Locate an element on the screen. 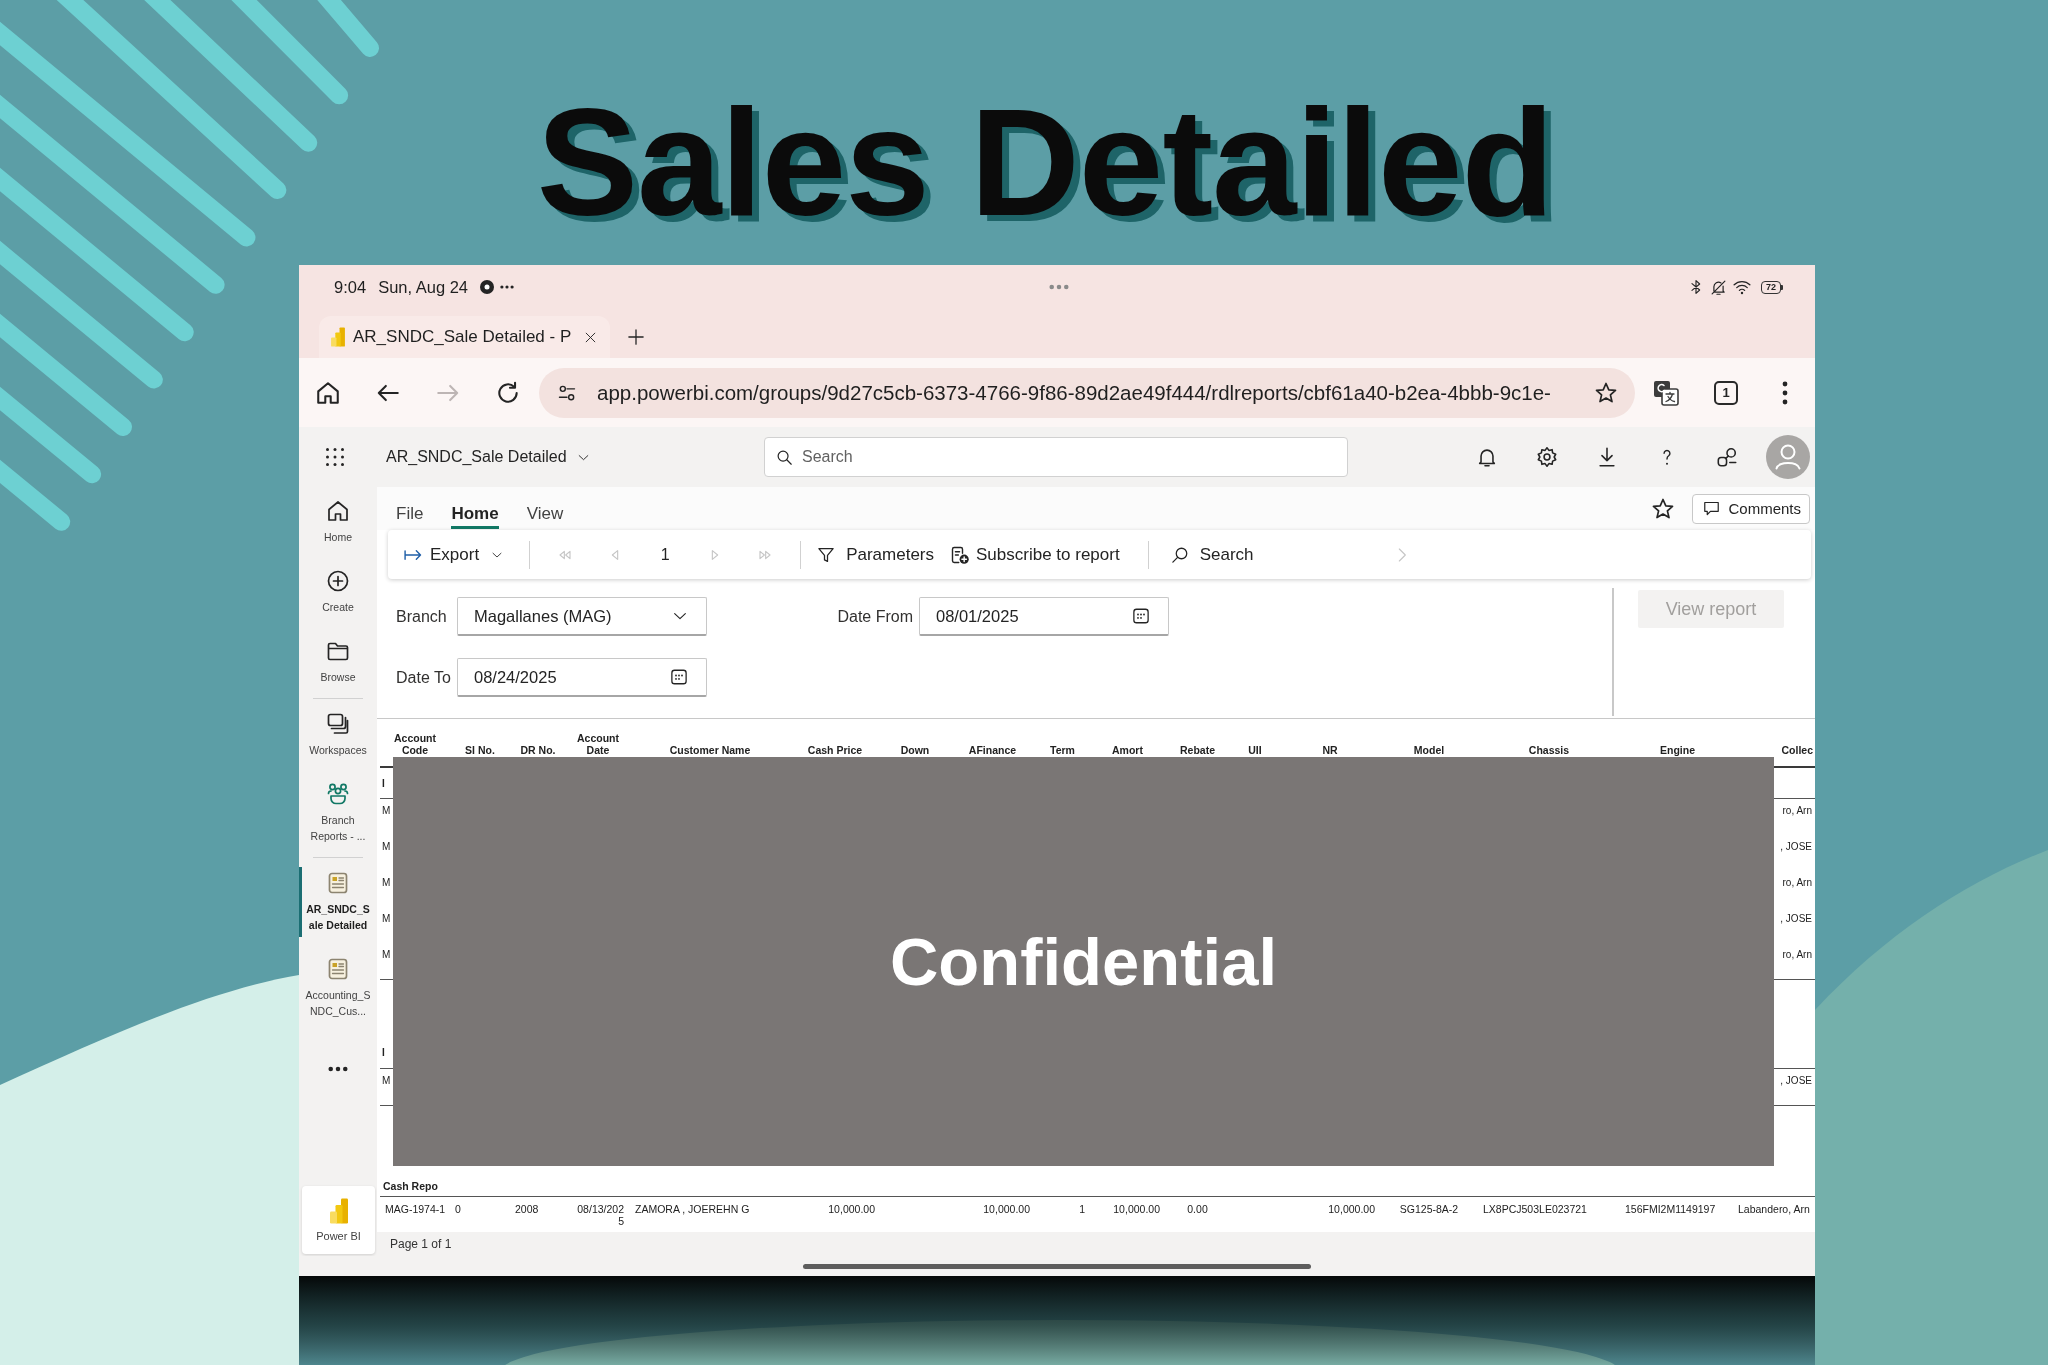 This screenshot has height=1365, width=2048. address-field: app.powerbi.com/groups/9d27c5cb-6373-4766-9f86-89d2ae49f444/rdlreports/cbf61a40-b2ea-4bbb-9c1e- is located at coordinates (1087, 392).